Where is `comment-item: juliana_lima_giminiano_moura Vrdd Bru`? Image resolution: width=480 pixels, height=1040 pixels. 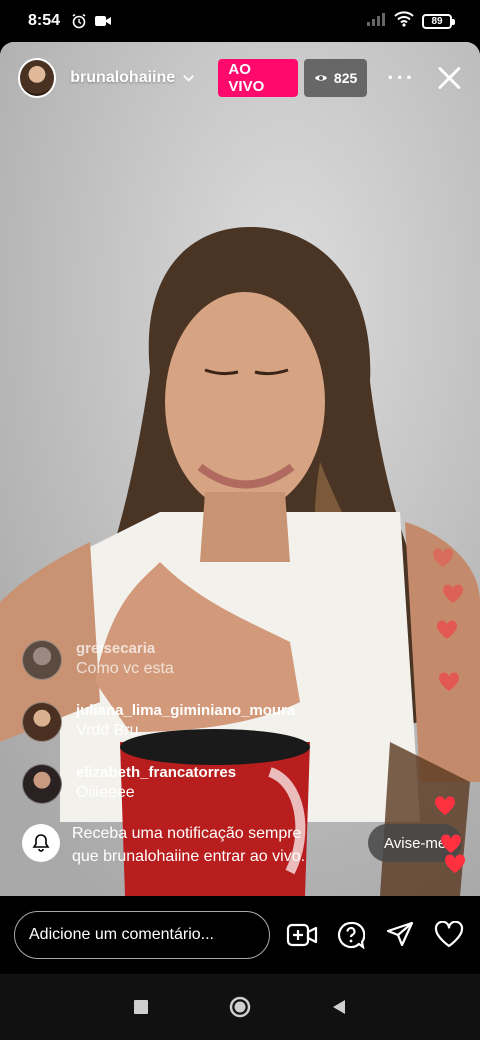 comment-item: juliana_lima_giminiano_moura Vrdd Bru is located at coordinates (192, 722).